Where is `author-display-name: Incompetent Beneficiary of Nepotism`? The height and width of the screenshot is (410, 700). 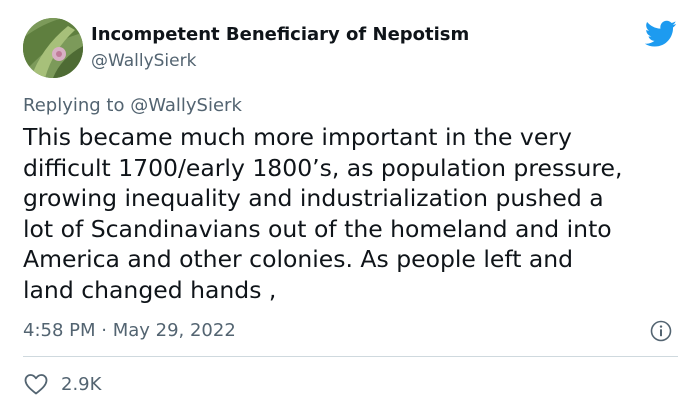 author-display-name: Incompetent Beneficiary of Nepotism is located at coordinates (280, 34).